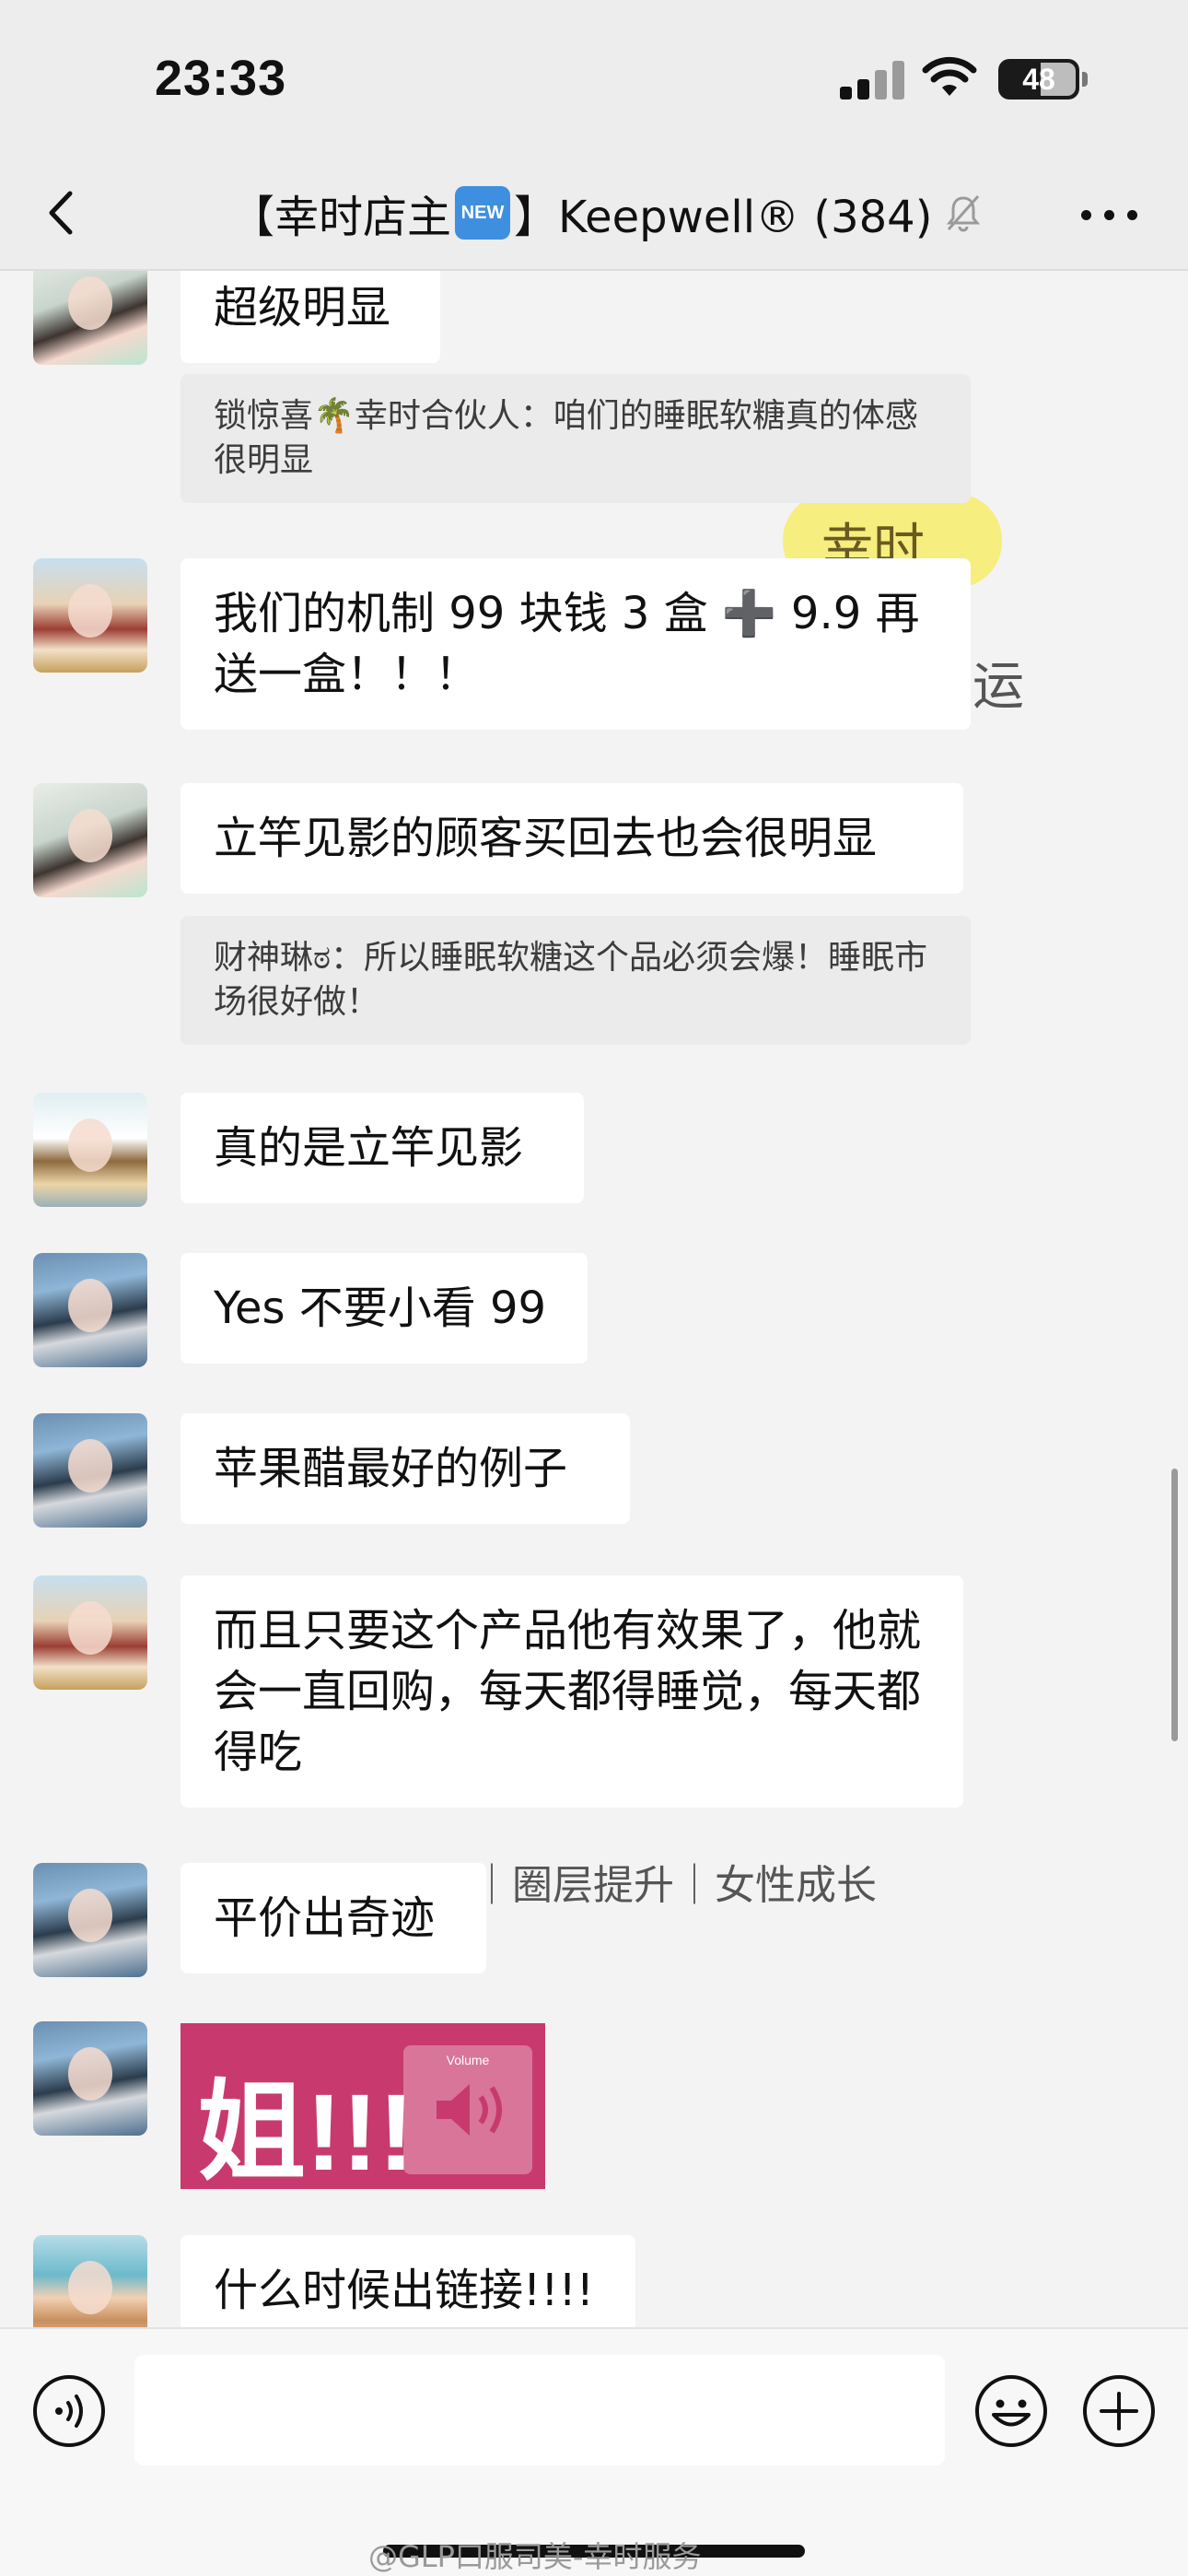  Describe the element at coordinates (1119, 2411) in the screenshot. I see `more-features-button` at that location.